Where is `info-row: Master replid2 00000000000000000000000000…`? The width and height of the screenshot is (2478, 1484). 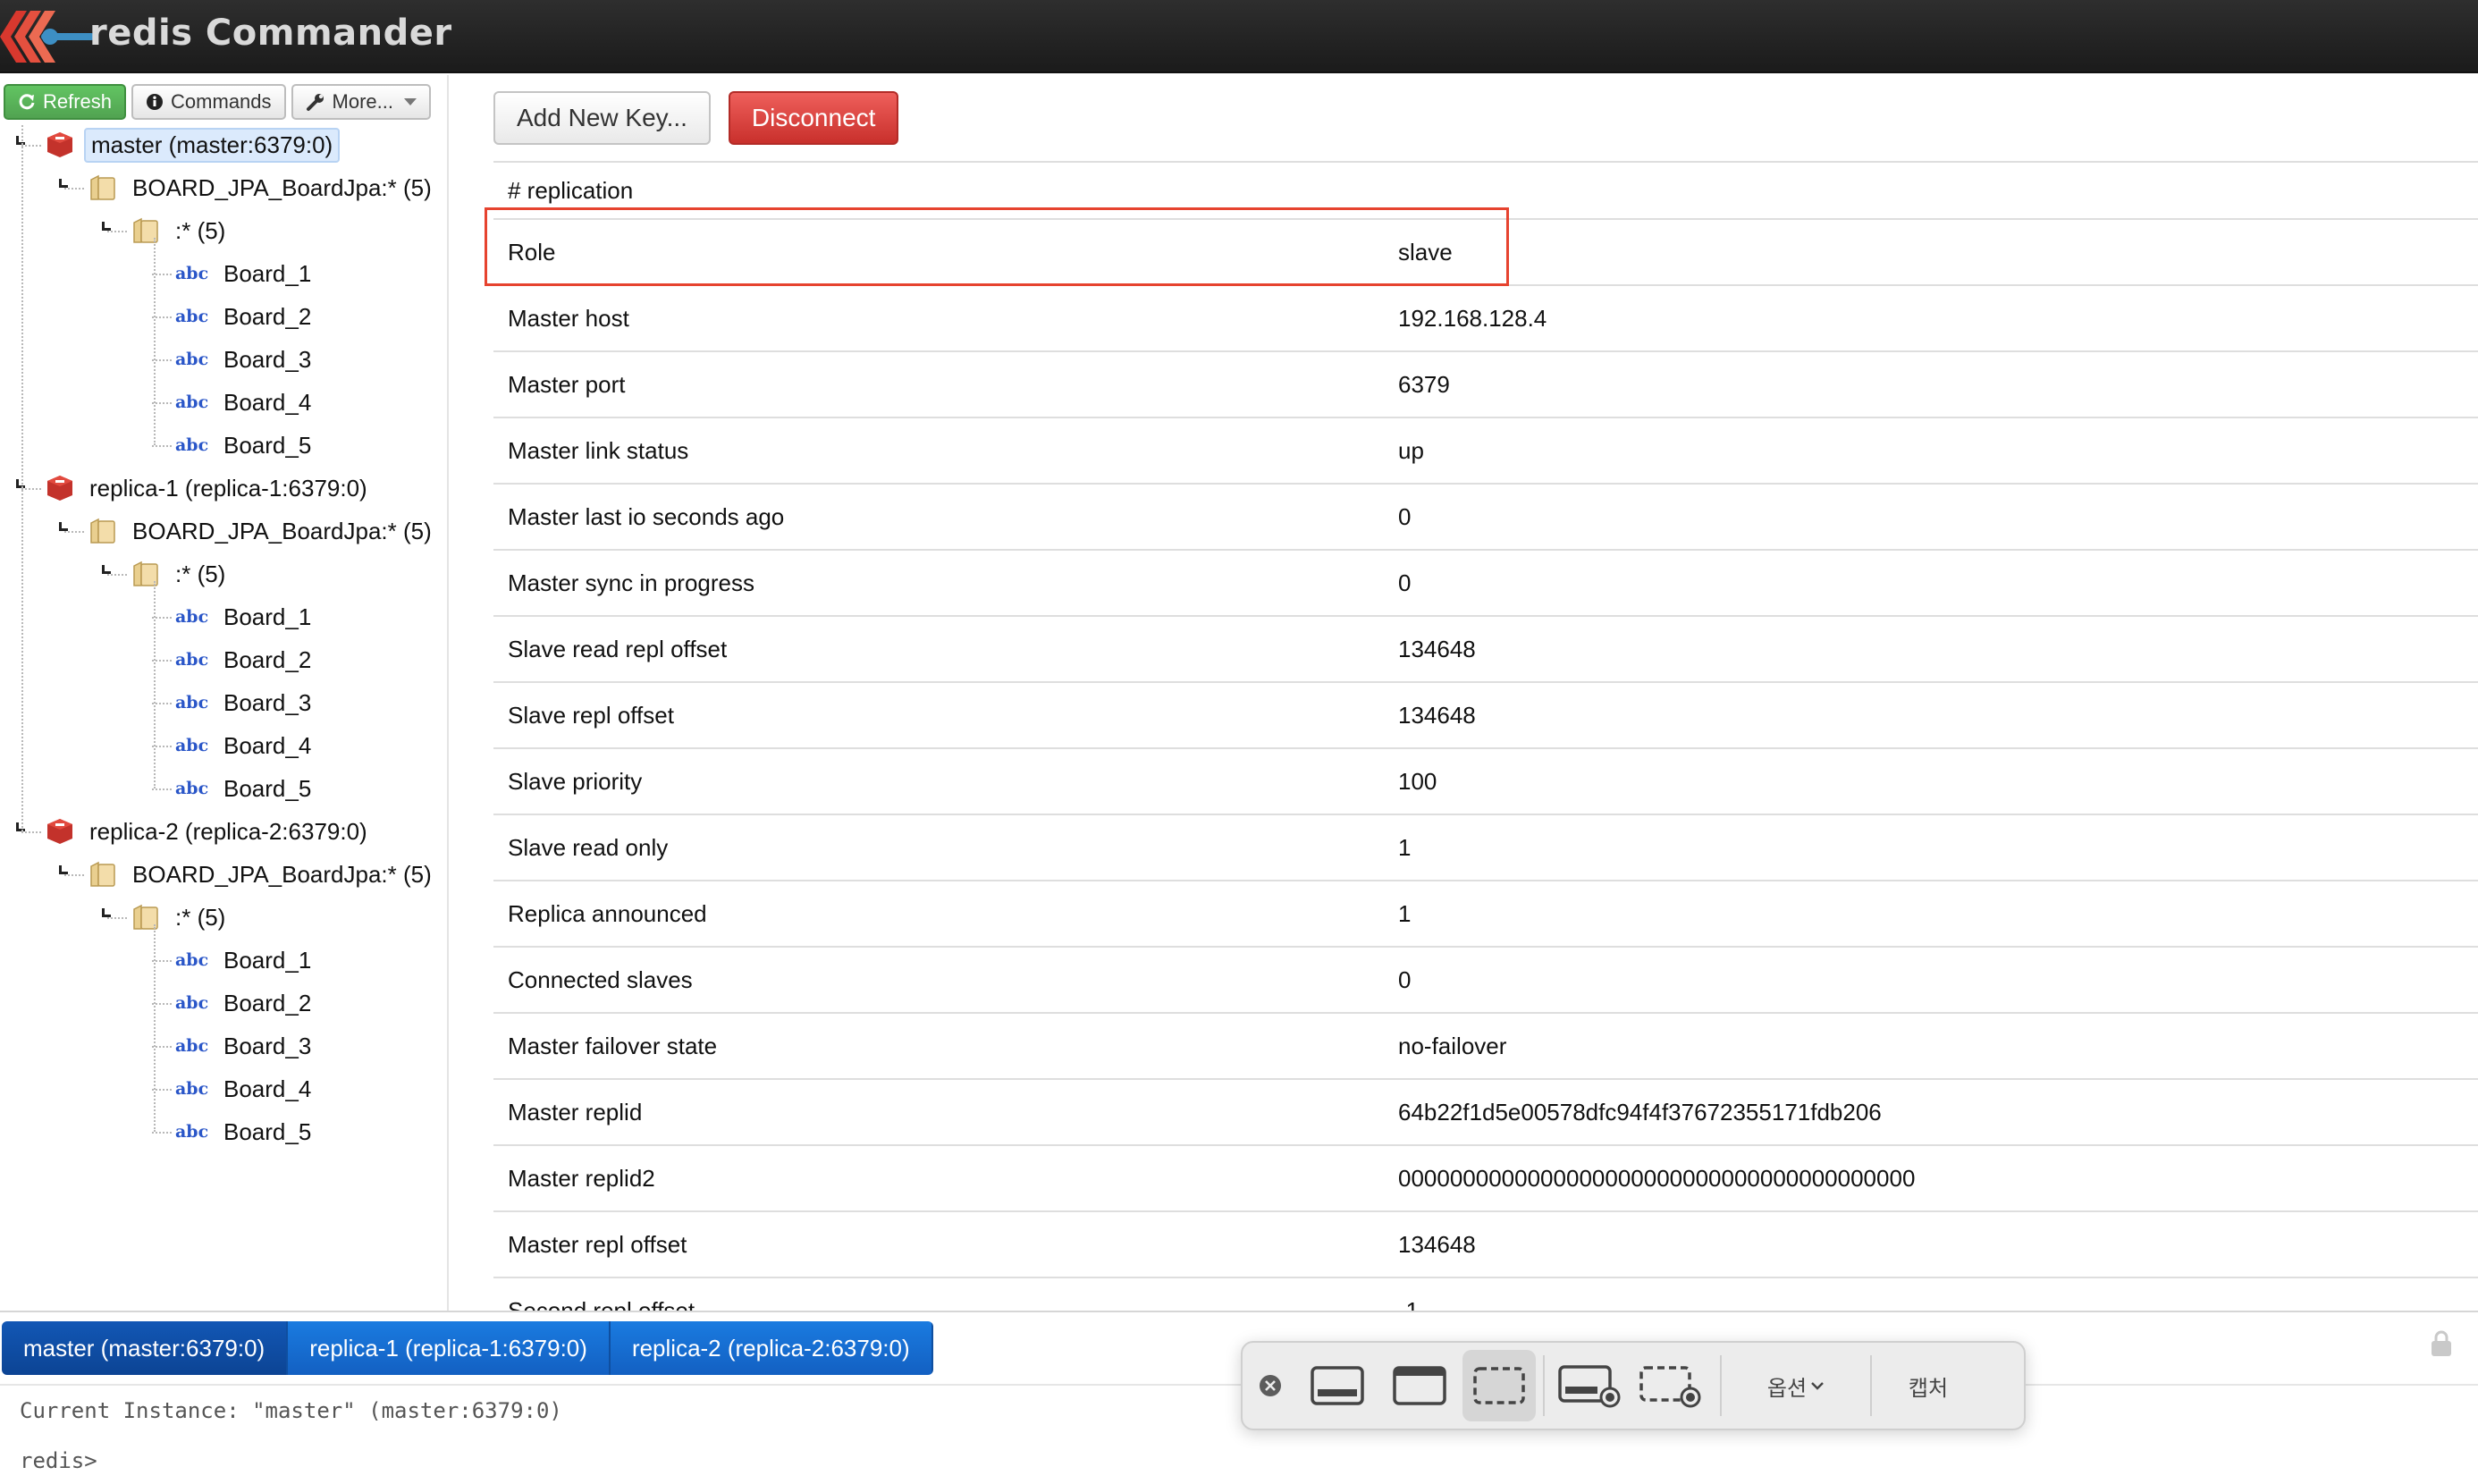 info-row: Master replid2 00000000000000000000000000… is located at coordinates (1485, 1177).